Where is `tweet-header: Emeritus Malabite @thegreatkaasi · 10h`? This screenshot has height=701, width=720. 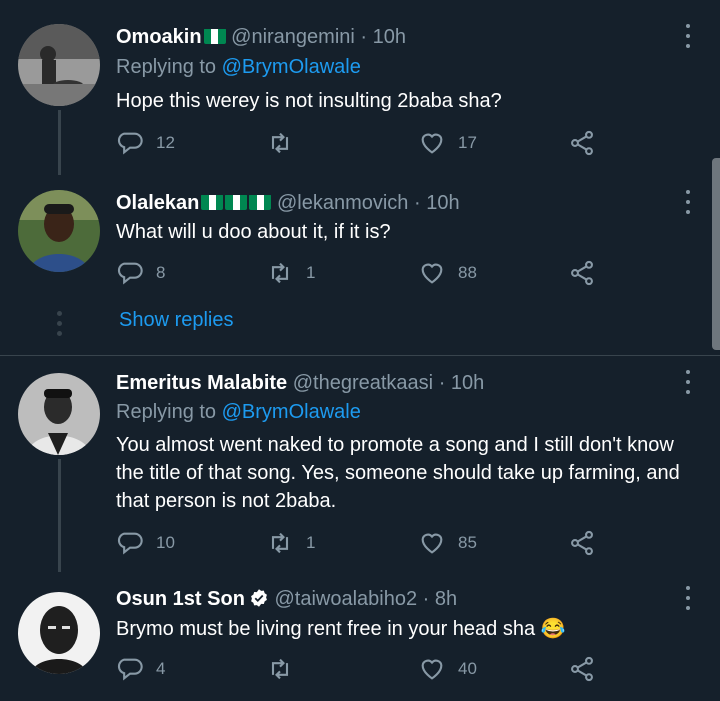
tweet-header: Emeritus Malabite @thegreatkaasi · 10h is located at coordinates (300, 383).